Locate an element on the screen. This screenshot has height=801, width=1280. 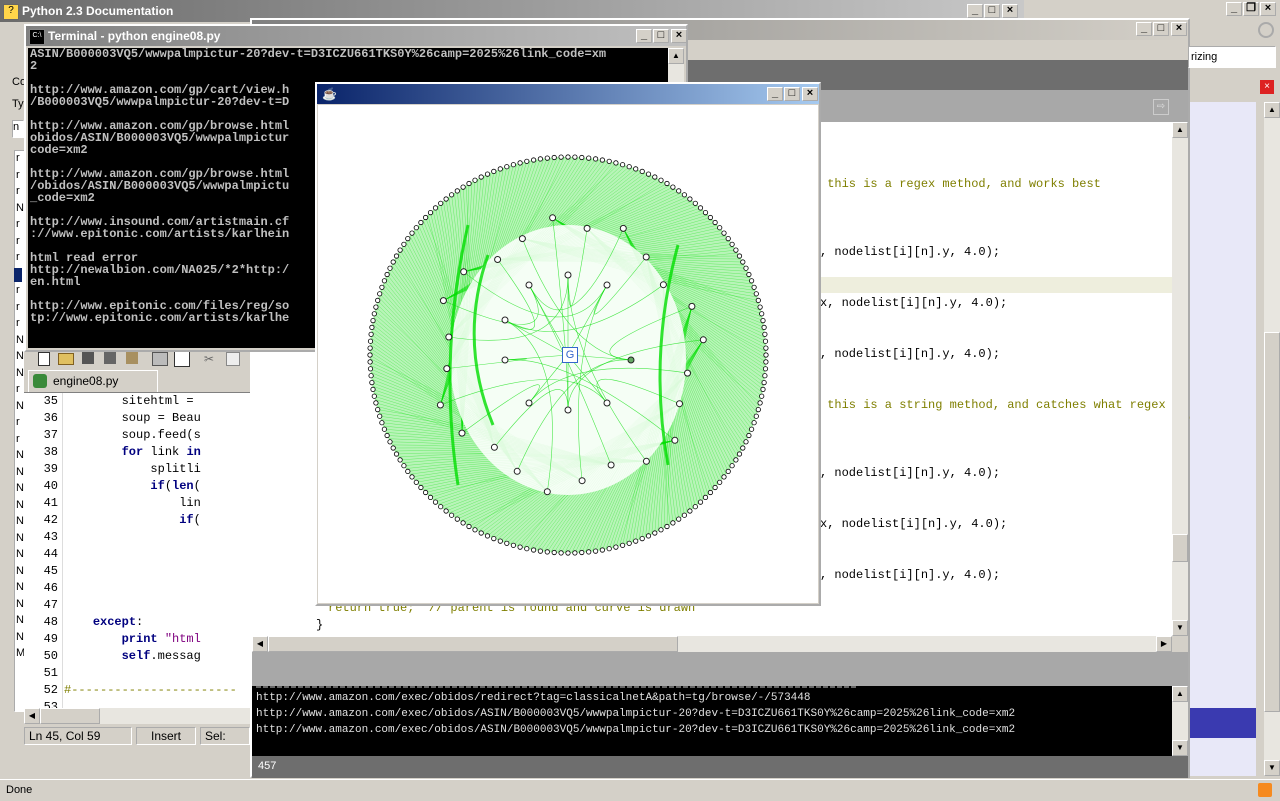
graph-minimize-button: _ is located at coordinates (775, 94).